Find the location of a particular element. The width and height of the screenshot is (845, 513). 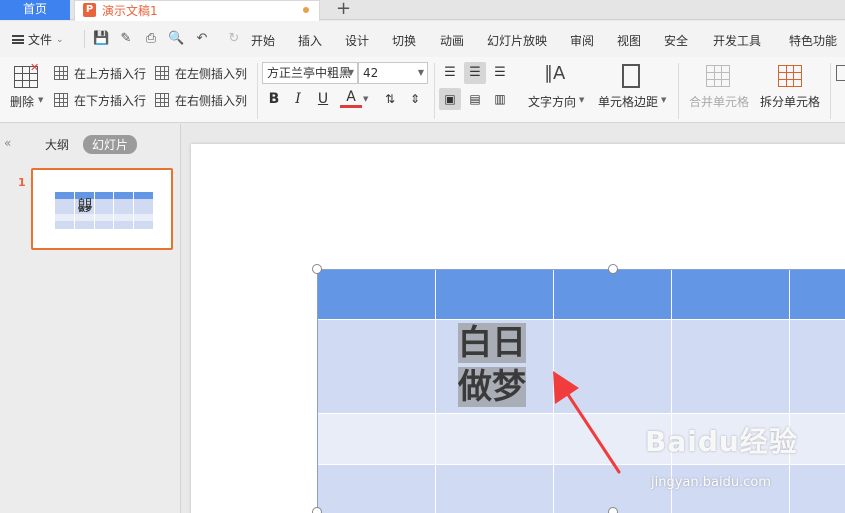

print-icon: ⎙ is located at coordinates (151, 39).